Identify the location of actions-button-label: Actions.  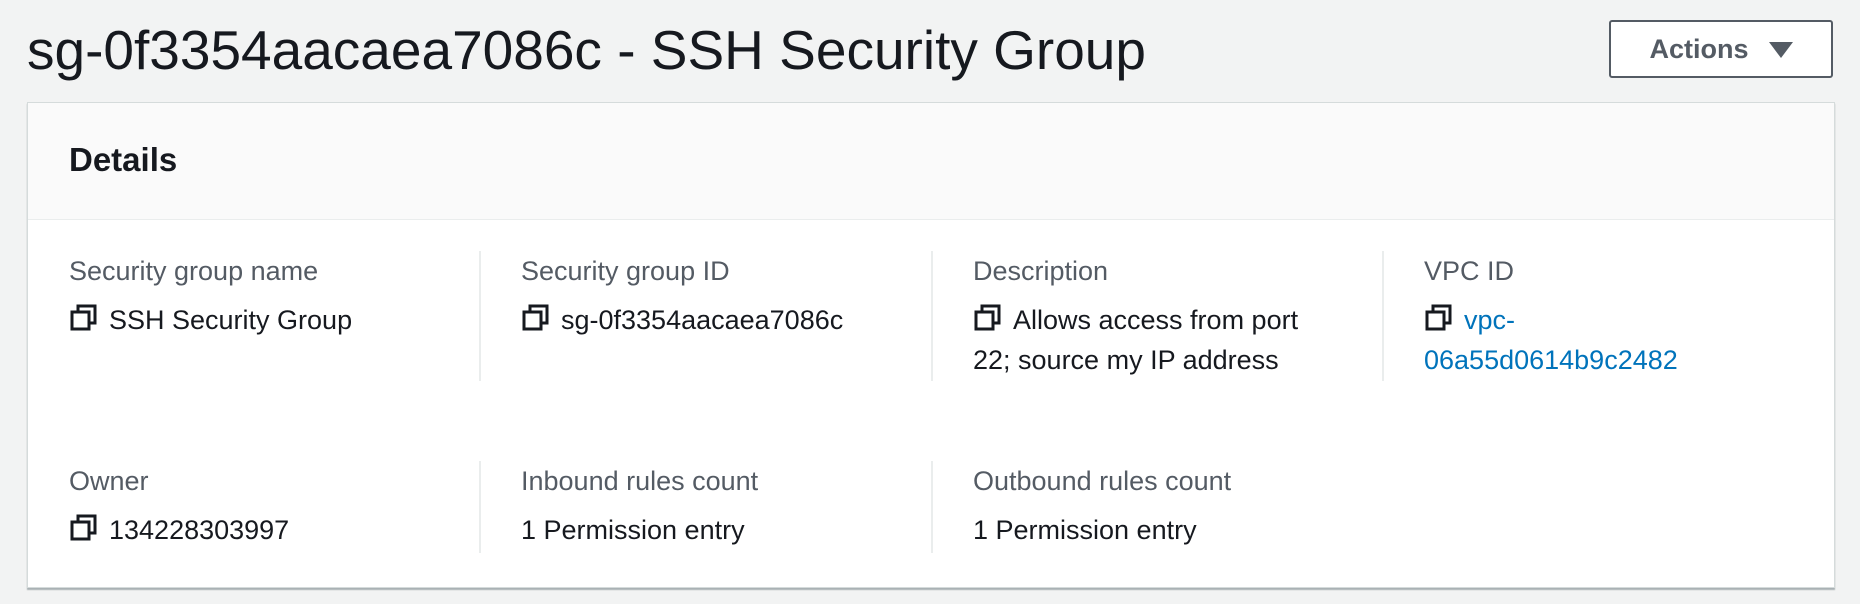
(1699, 48).